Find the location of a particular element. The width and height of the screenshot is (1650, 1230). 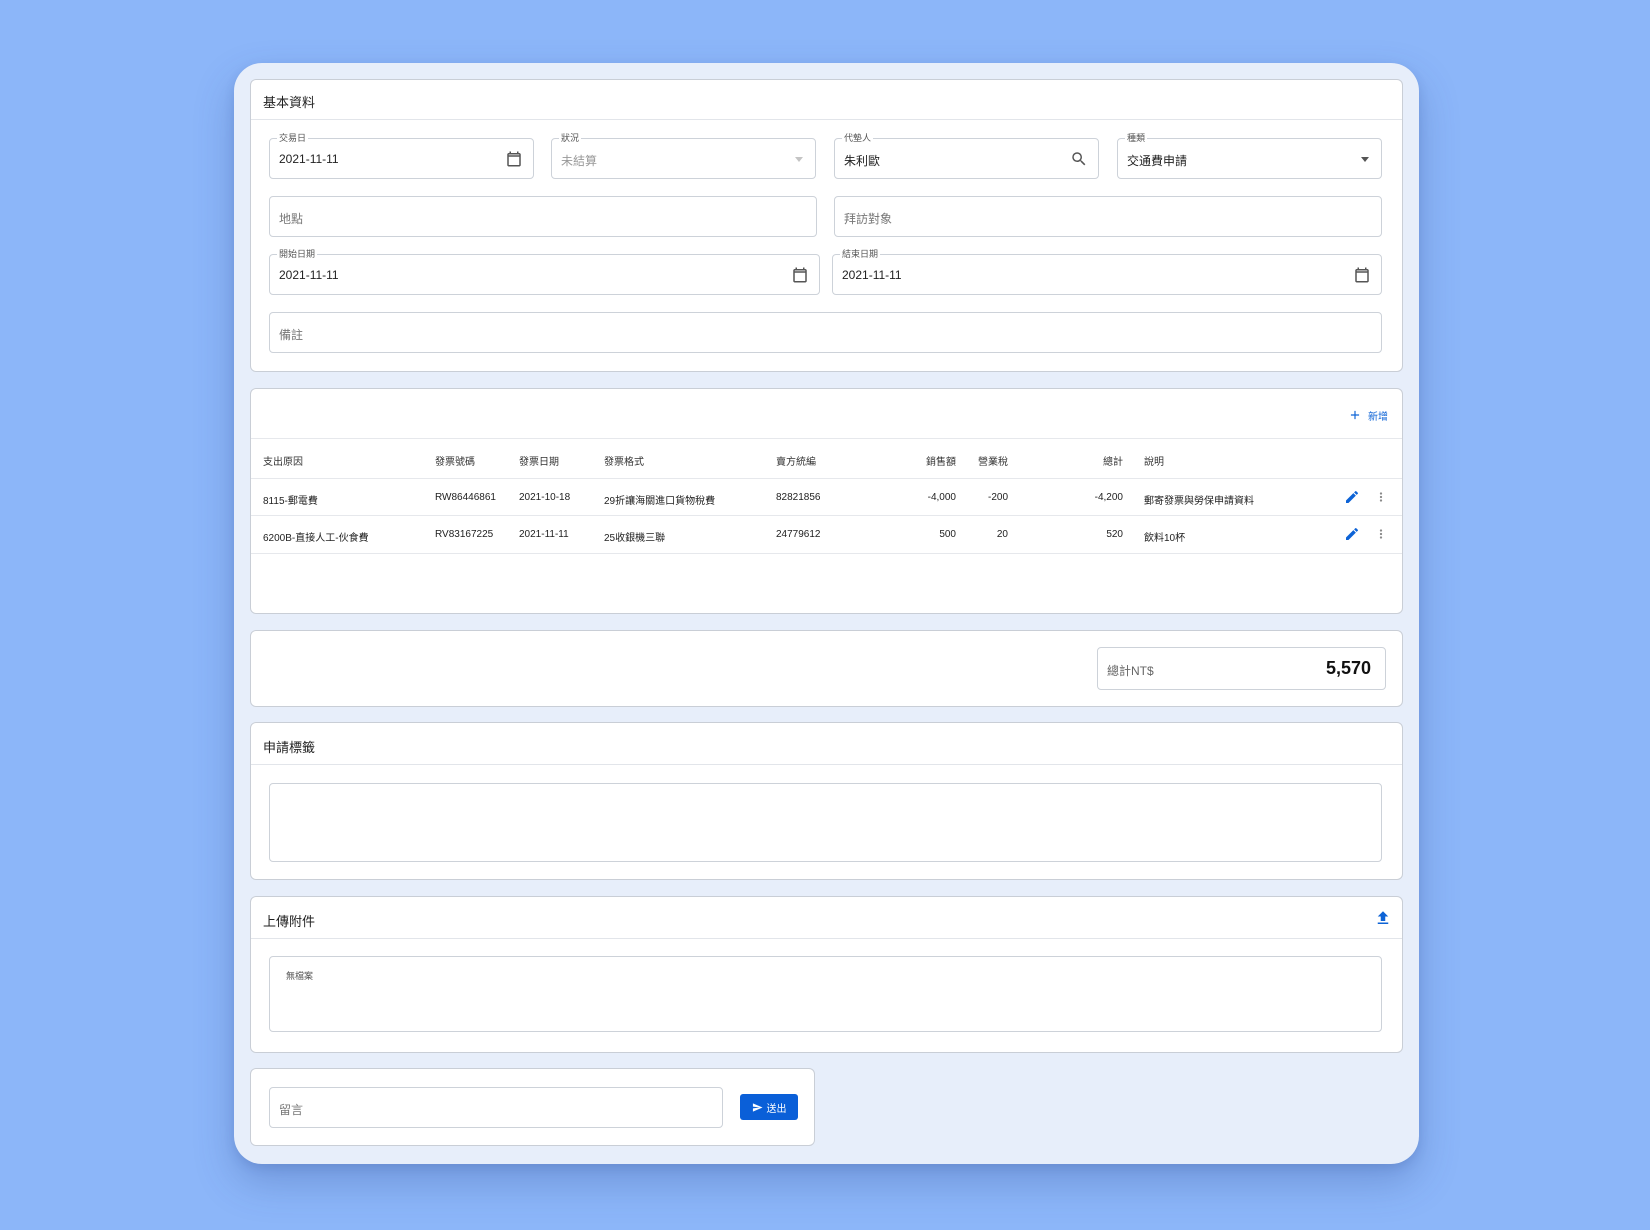

cell-sales: 500 is located at coordinates (947, 534).